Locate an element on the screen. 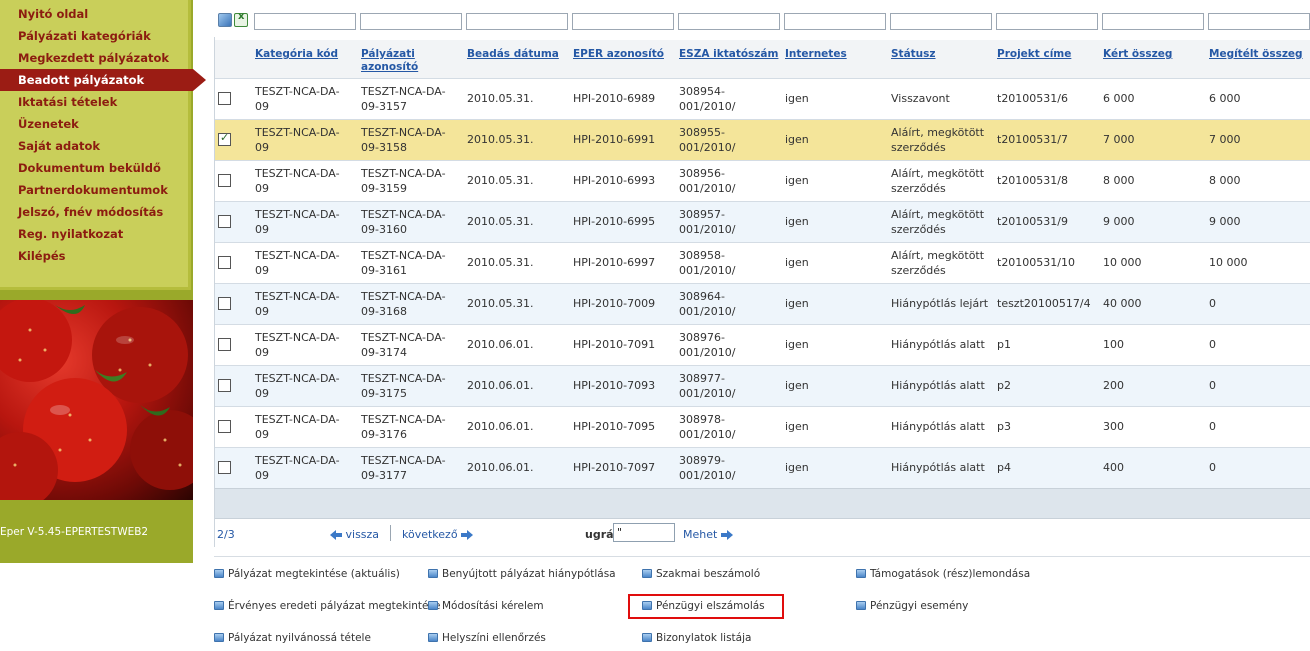 The width and height of the screenshot is (1310, 651). internet-flag: igen is located at coordinates (797, 262).